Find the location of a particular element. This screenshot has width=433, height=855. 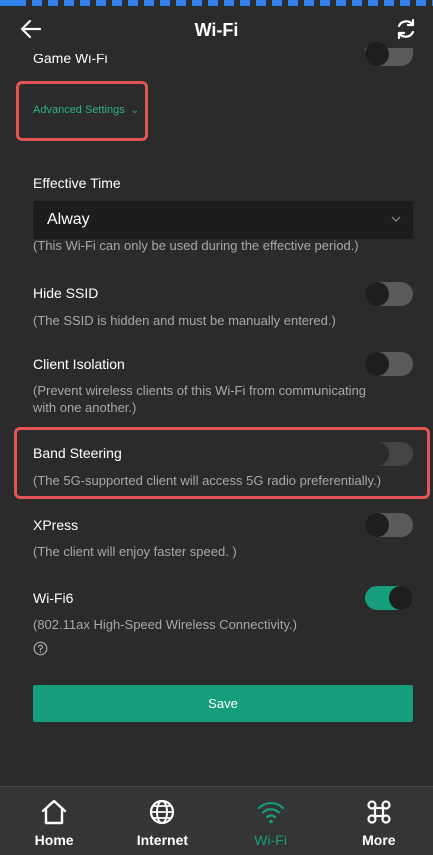

nav-label-home: Home is located at coordinates (54, 840).